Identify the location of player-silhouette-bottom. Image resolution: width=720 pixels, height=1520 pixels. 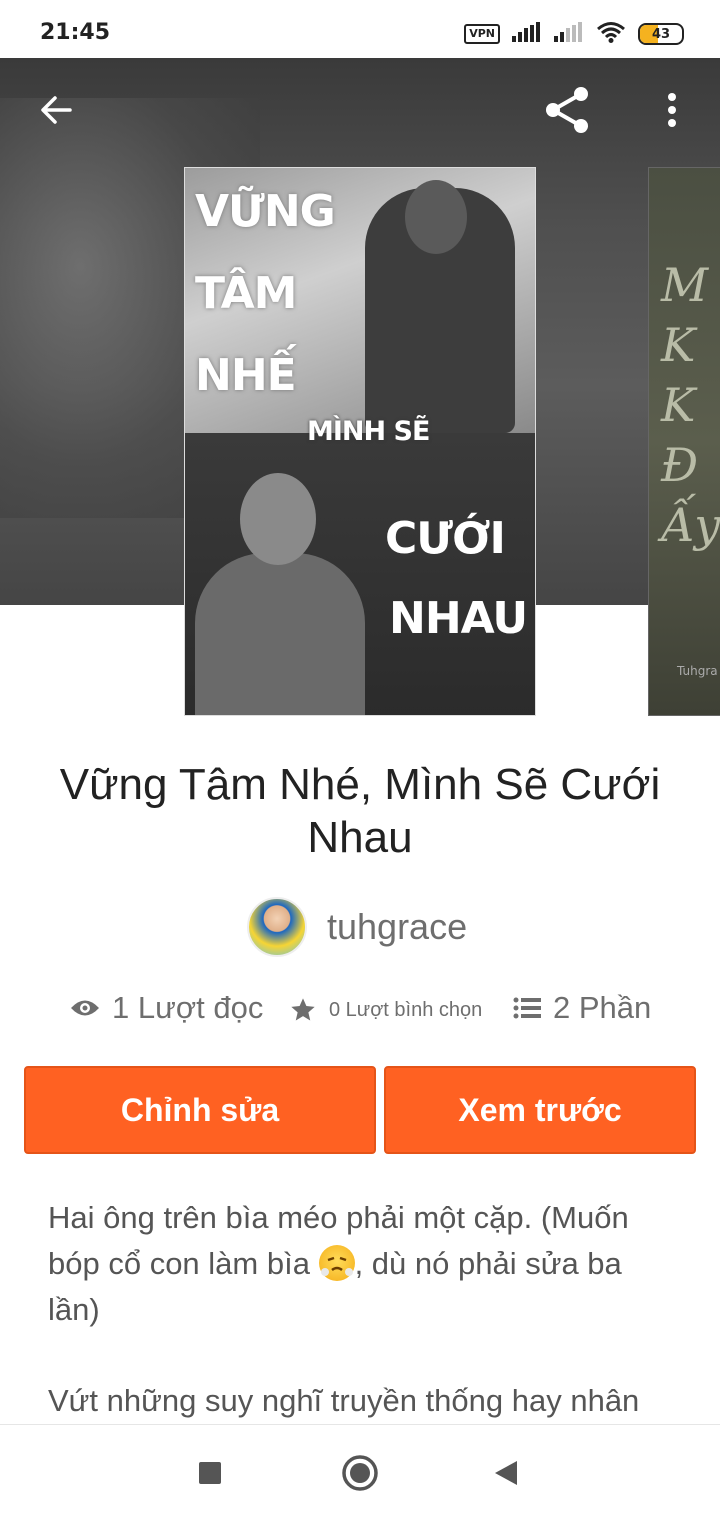
(280, 634).